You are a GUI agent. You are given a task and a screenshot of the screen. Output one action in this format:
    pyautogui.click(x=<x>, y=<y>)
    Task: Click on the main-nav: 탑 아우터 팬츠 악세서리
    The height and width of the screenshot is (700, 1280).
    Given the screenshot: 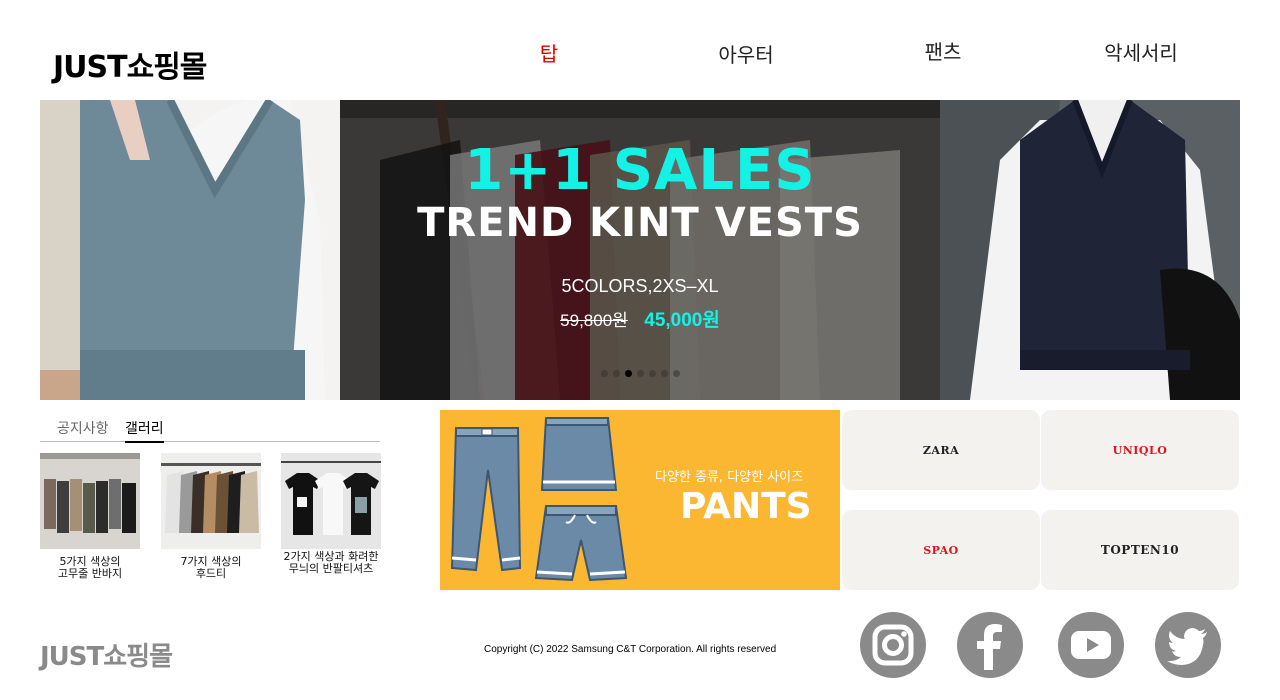 What is the action you would take?
    pyautogui.click(x=640, y=52)
    